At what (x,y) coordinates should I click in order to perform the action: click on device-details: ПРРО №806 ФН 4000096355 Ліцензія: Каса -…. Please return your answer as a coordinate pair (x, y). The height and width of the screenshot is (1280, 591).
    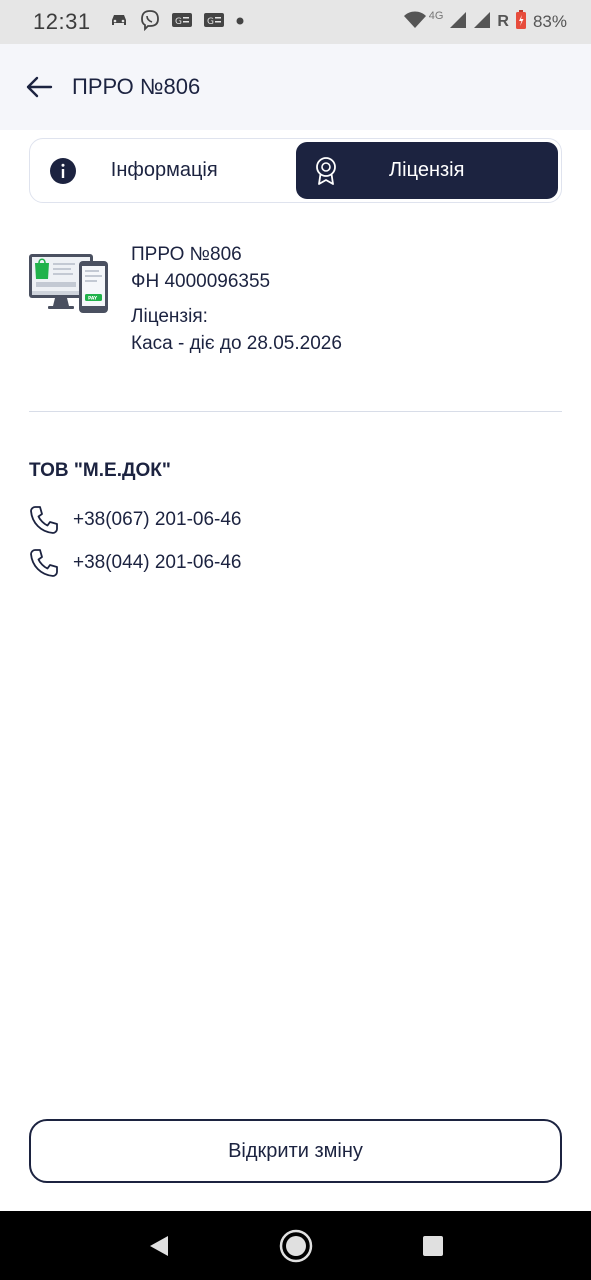
    Looking at the image, I should click on (236, 299).